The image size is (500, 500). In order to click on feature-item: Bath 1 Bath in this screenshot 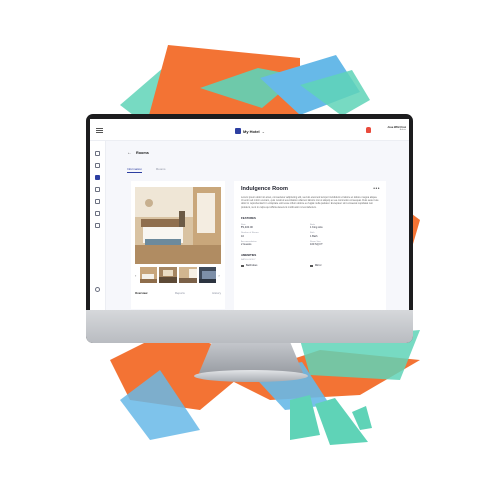, I will do `click(344, 235)`.